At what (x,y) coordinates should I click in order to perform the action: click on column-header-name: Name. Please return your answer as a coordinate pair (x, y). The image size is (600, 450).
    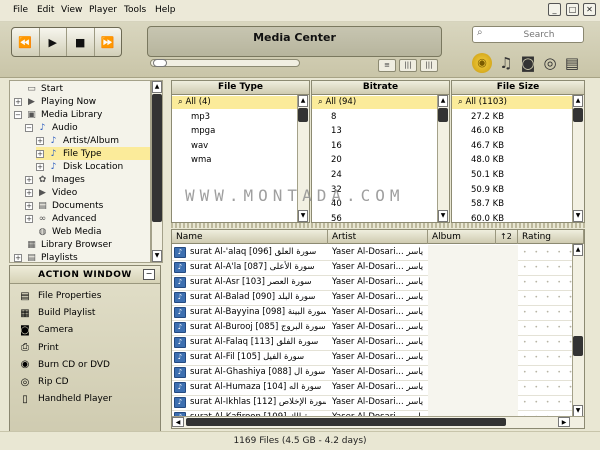
    Looking at the image, I should click on (250, 237).